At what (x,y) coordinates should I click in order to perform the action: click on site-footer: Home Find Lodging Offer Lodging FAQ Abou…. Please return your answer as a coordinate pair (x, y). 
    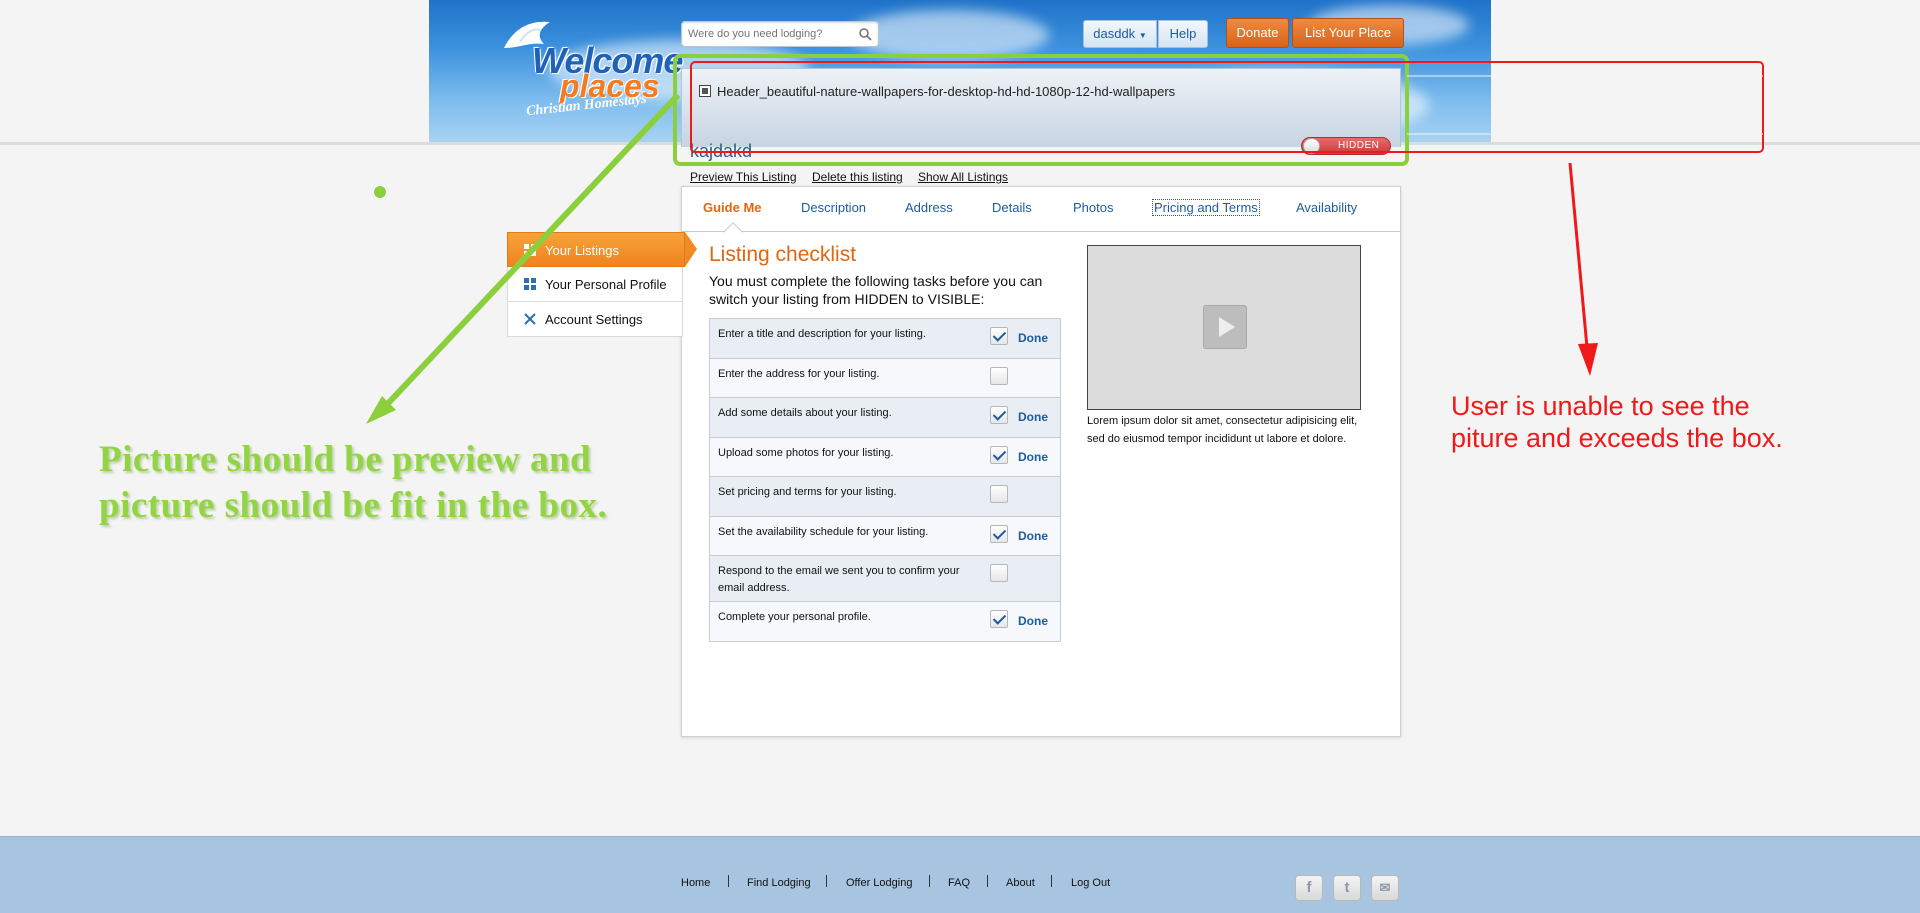
    Looking at the image, I should click on (960, 874).